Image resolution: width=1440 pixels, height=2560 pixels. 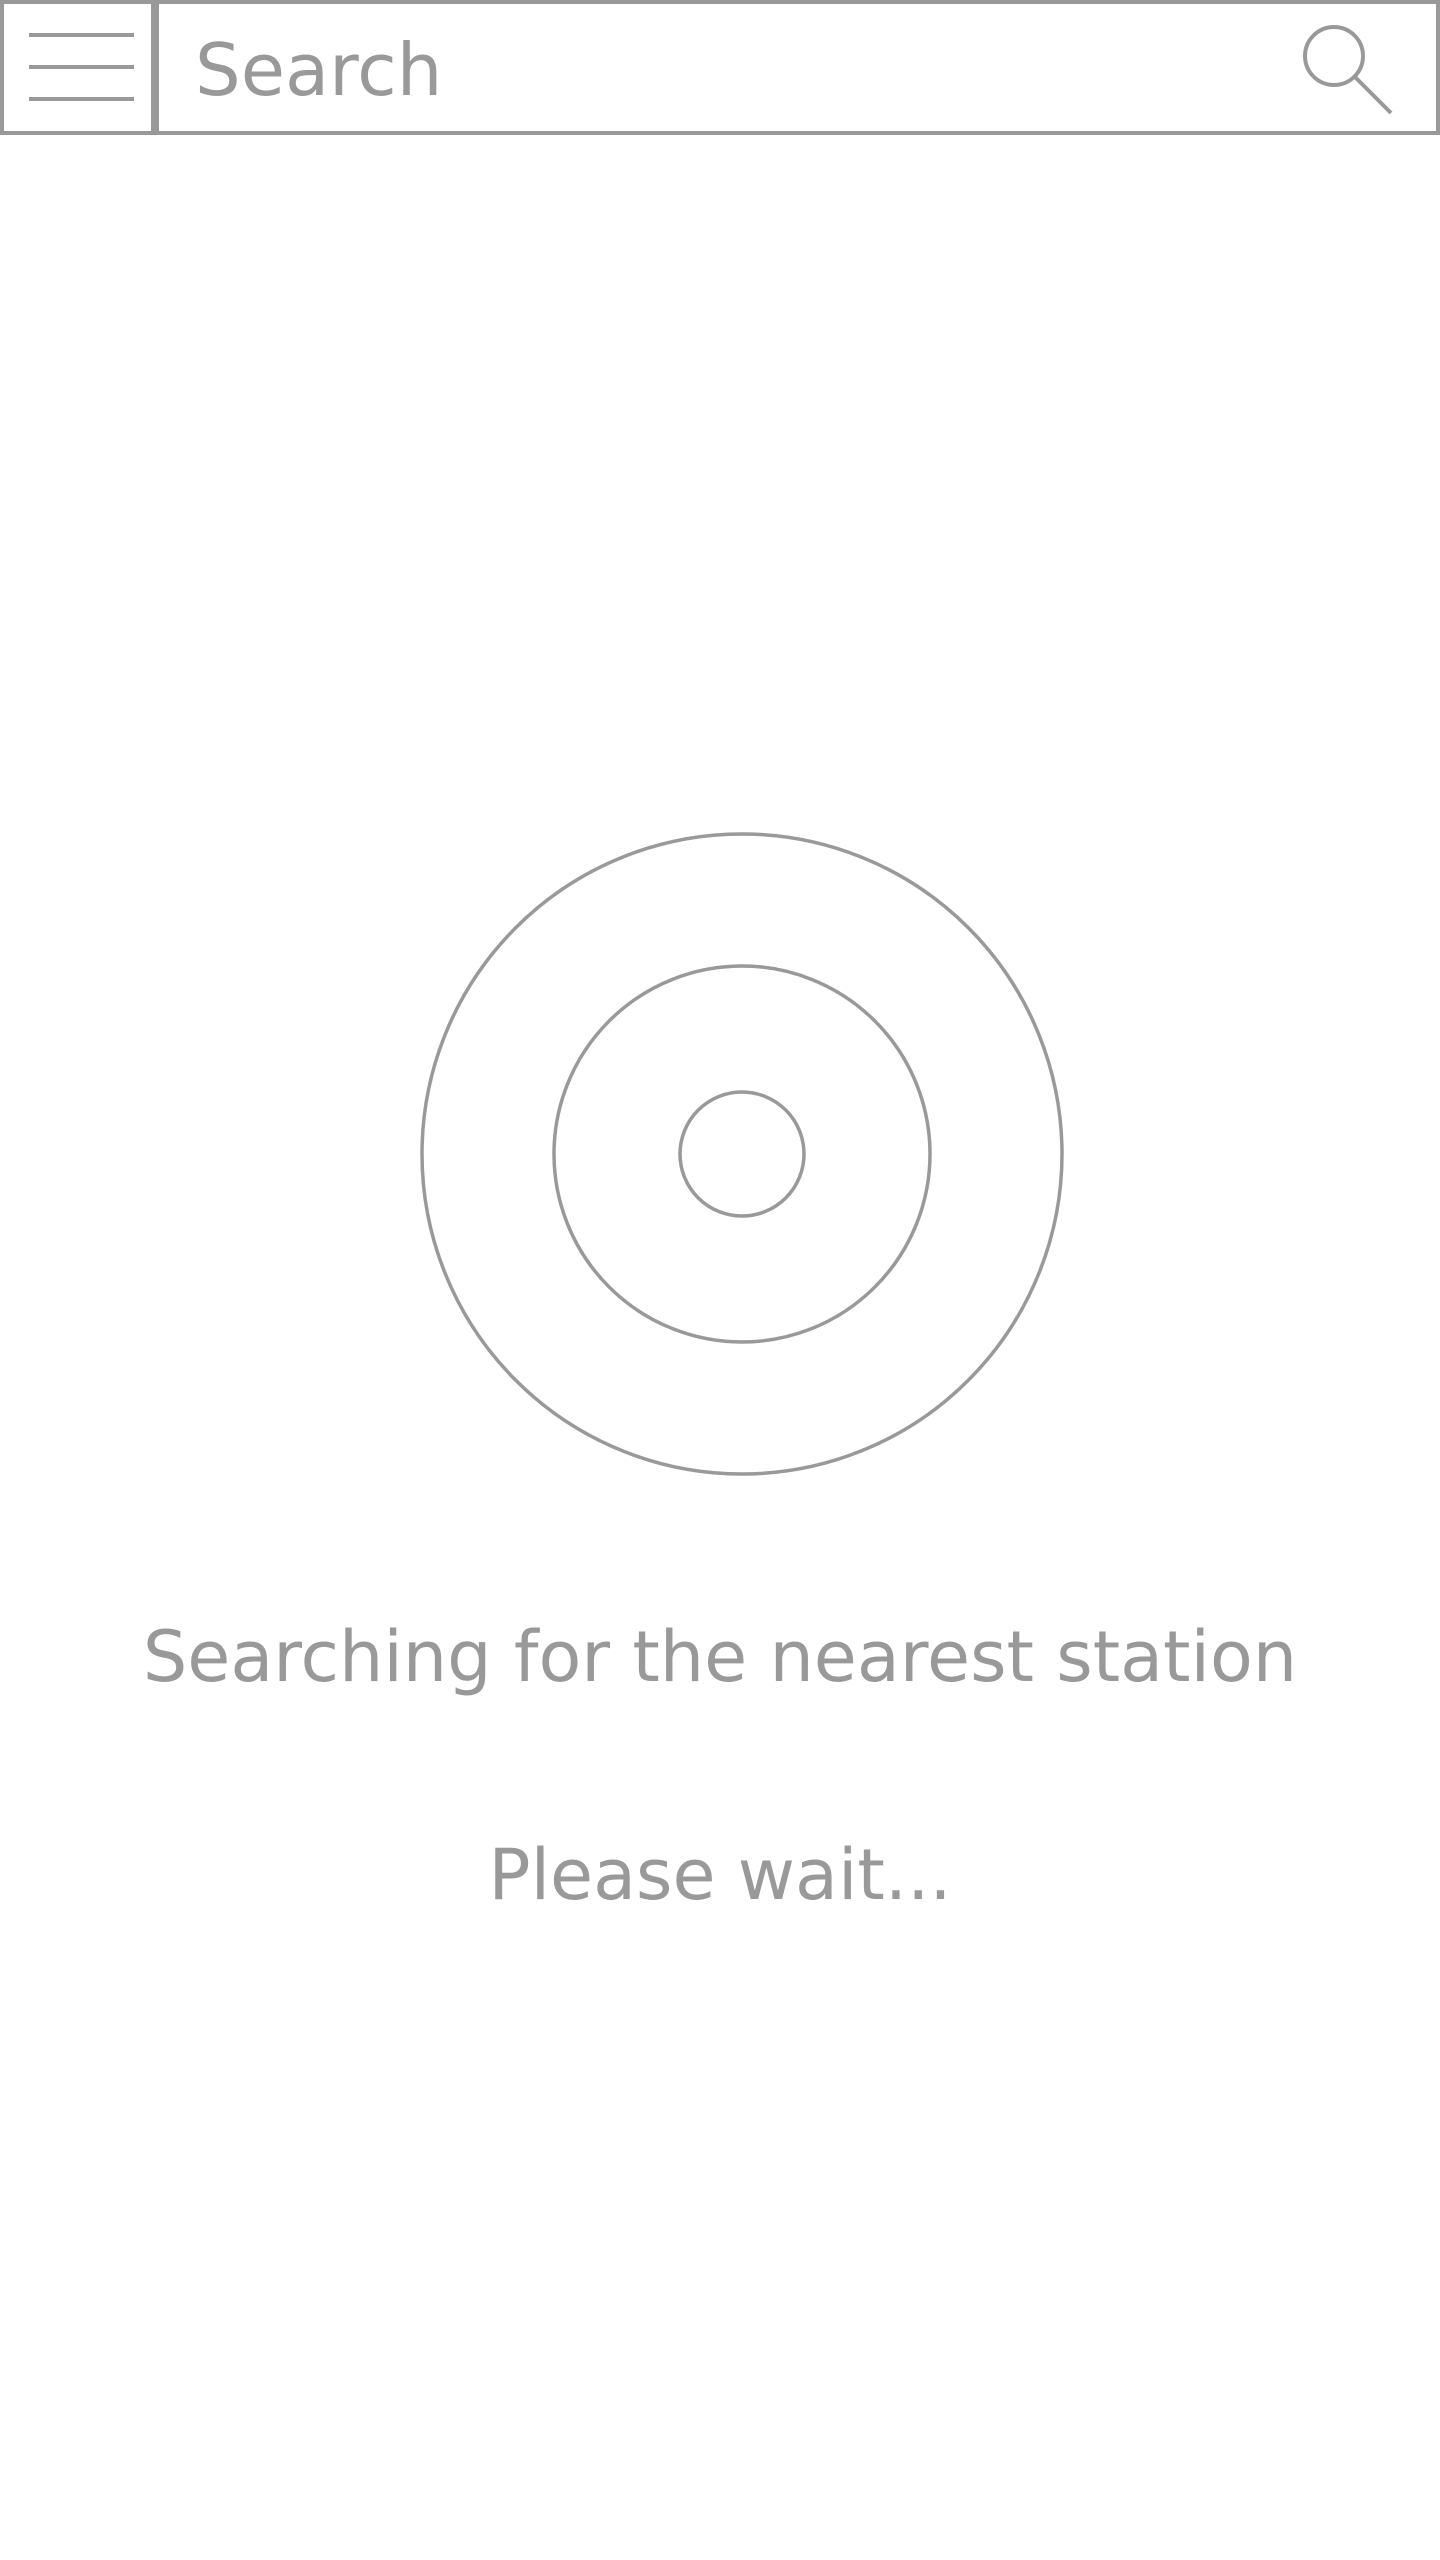 I want to click on search-input, so click(x=735, y=69).